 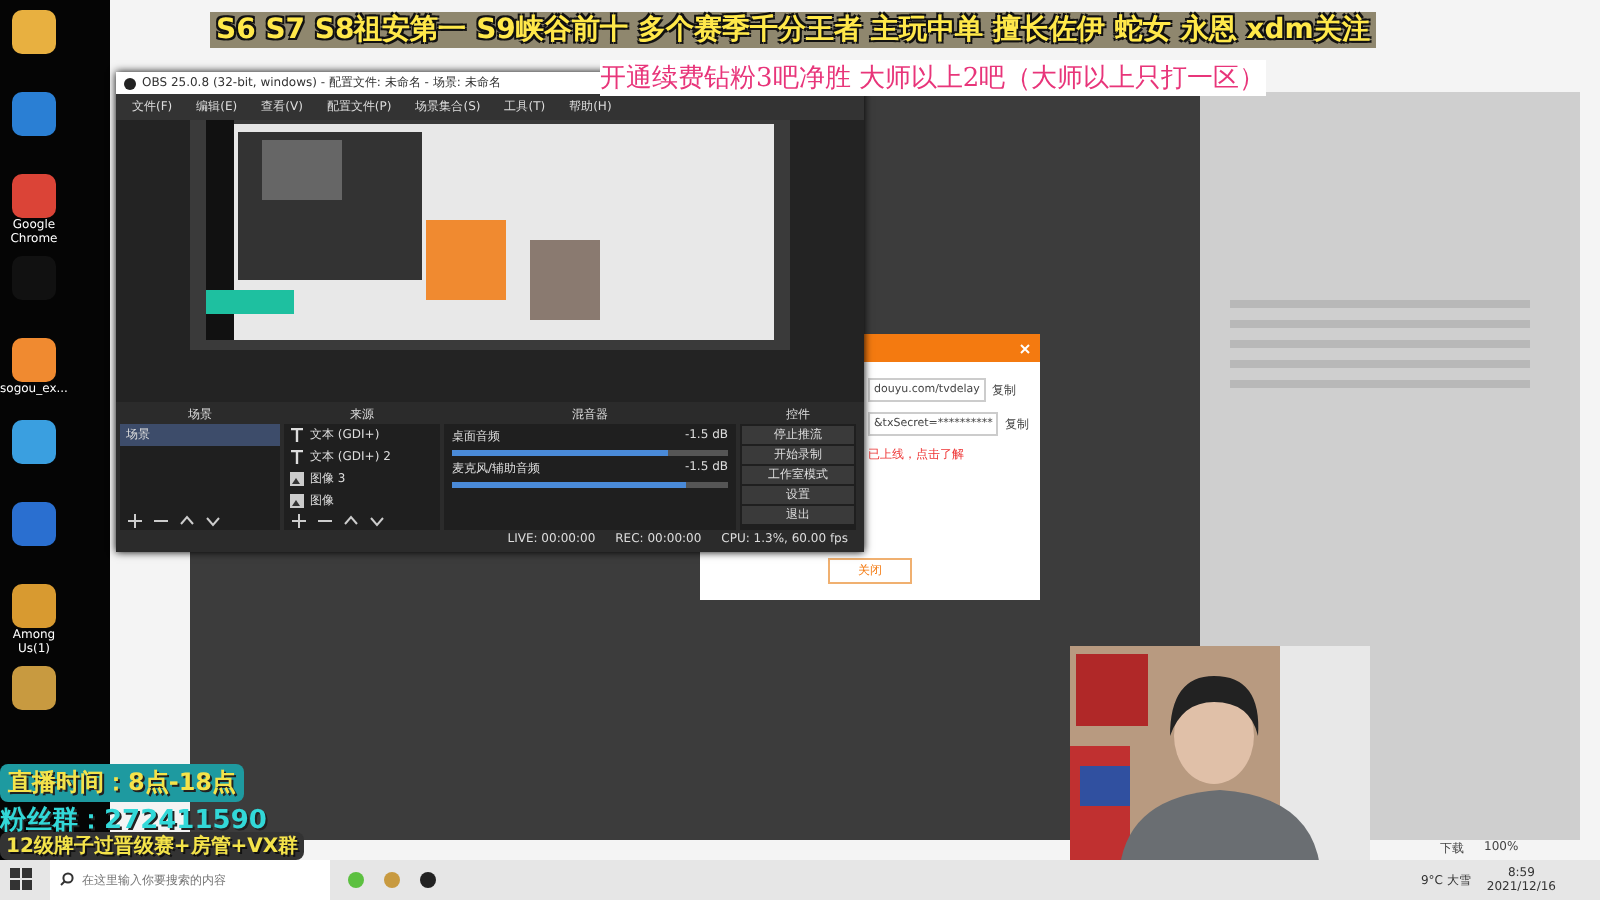 What do you see at coordinates (130, 83) in the screenshot?
I see `obs-logo-icon` at bounding box center [130, 83].